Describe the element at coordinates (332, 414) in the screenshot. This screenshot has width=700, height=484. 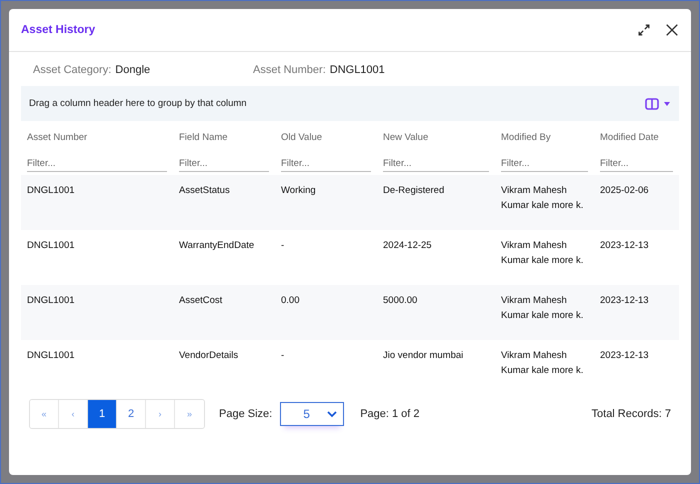
I see `chevron-icon` at that location.